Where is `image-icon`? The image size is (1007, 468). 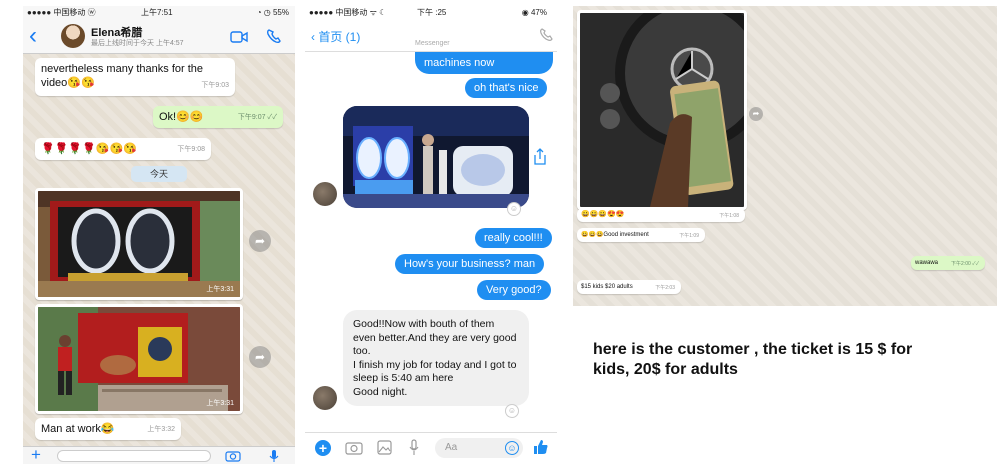
image-icon is located at coordinates (384, 447).